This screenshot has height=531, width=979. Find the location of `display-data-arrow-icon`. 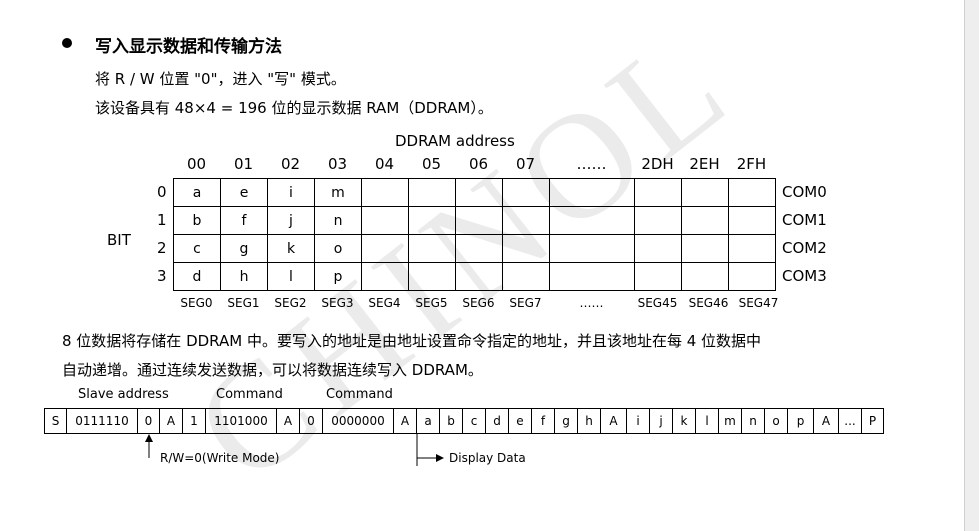

display-data-arrow-icon is located at coordinates (440, 458).